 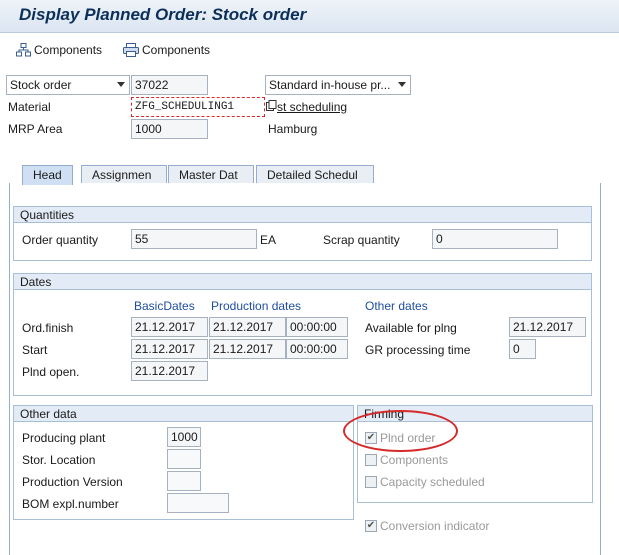 What do you see at coordinates (256, 306) in the screenshot?
I see `production-dates-column: Production dates` at bounding box center [256, 306].